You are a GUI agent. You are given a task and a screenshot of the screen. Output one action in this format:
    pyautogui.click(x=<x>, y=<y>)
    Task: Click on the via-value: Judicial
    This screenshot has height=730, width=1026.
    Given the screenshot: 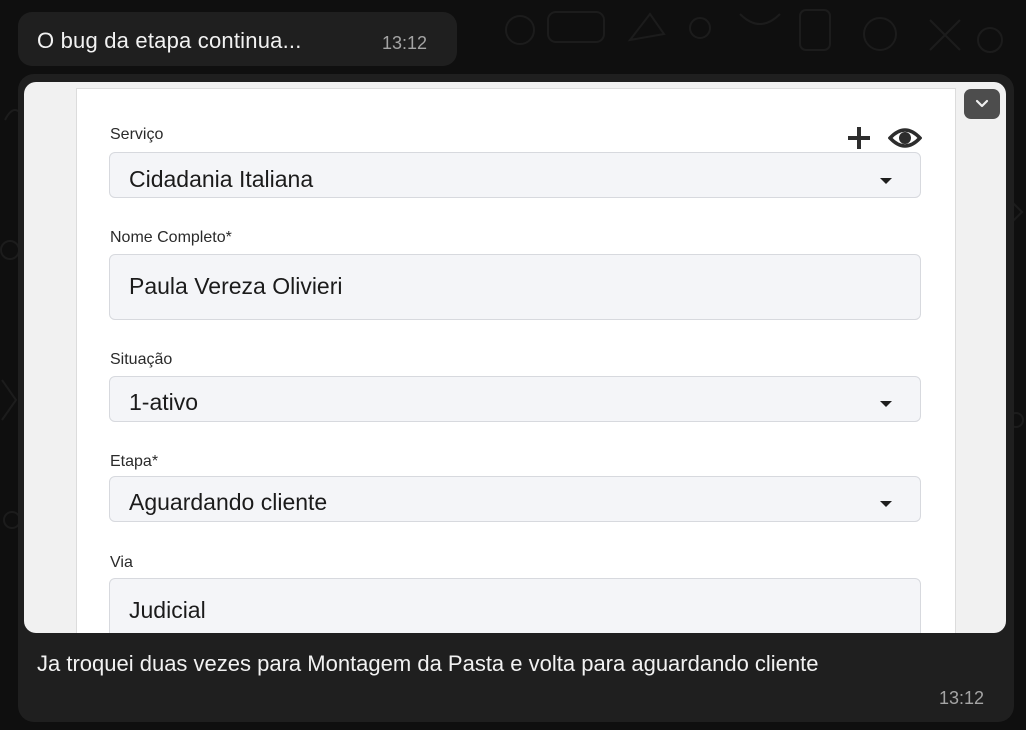 What is the action you would take?
    pyautogui.click(x=167, y=610)
    